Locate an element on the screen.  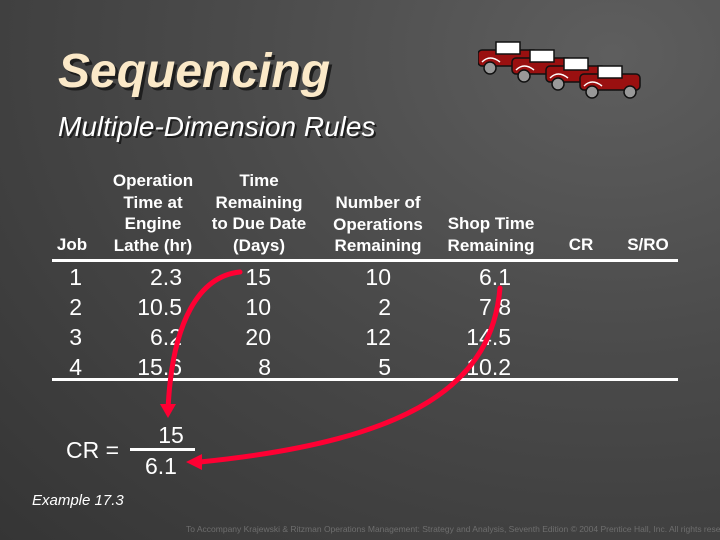
arrow-down-icon is located at coordinates (168, 411).